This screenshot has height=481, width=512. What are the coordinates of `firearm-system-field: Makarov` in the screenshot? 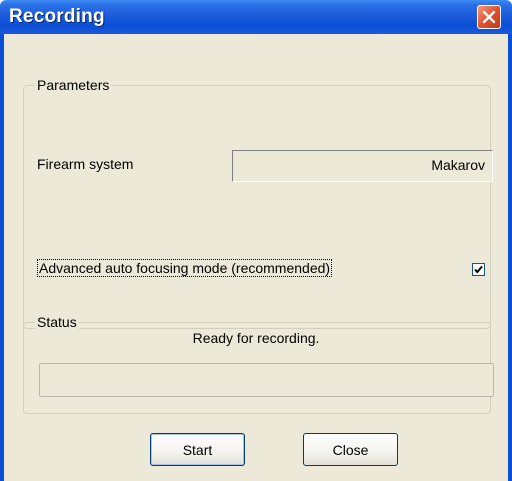 It's located at (362, 166).